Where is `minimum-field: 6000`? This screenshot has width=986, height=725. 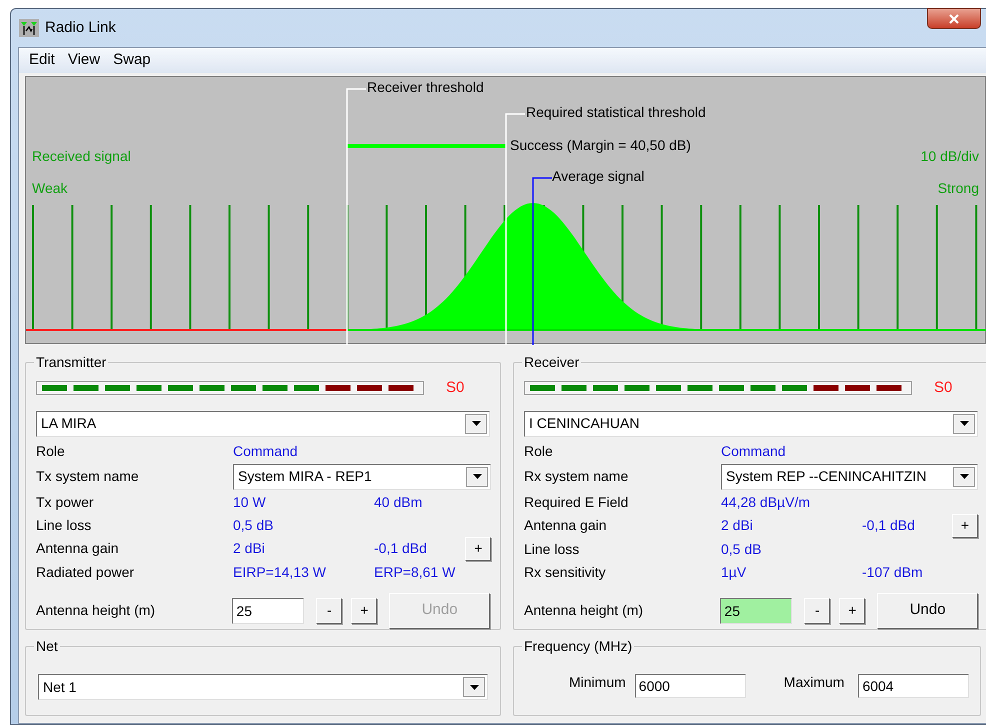
minimum-field: 6000 is located at coordinates (690, 686).